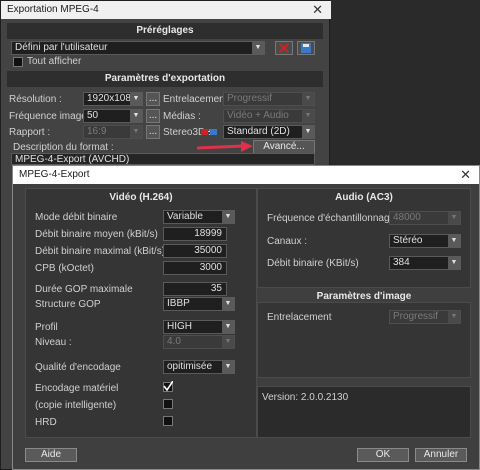 This screenshot has height=470, width=480. I want to click on gop-max-label: Durée GOP maximale, so click(84, 289).